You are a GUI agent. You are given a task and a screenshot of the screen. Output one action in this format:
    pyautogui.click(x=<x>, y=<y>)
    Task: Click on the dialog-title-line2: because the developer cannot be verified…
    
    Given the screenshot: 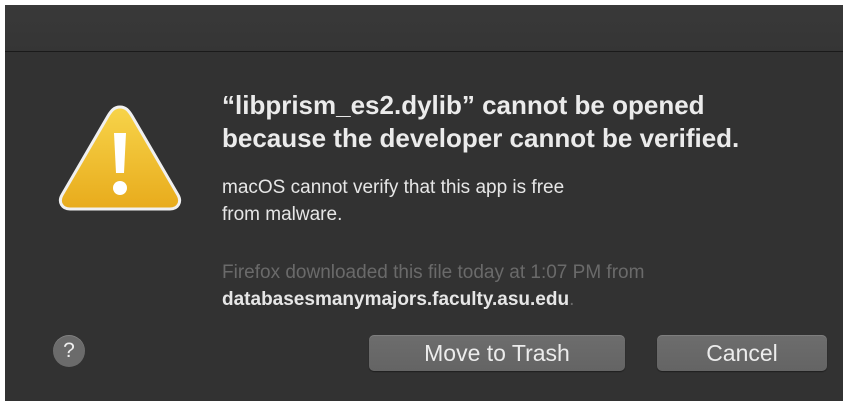 What is the action you would take?
    pyautogui.click(x=481, y=138)
    